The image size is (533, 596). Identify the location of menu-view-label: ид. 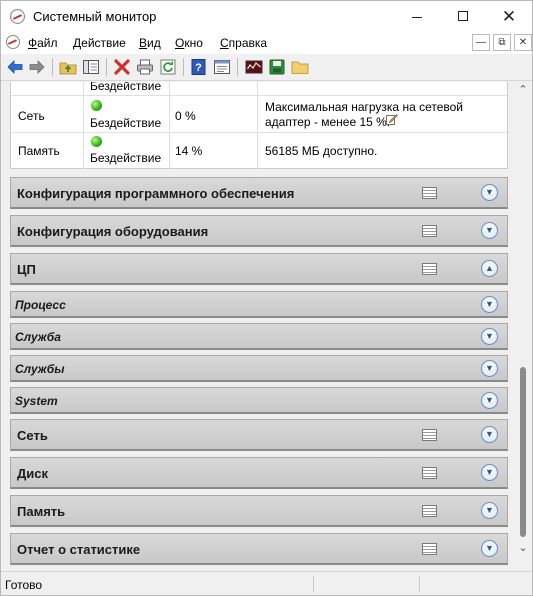
(154, 43).